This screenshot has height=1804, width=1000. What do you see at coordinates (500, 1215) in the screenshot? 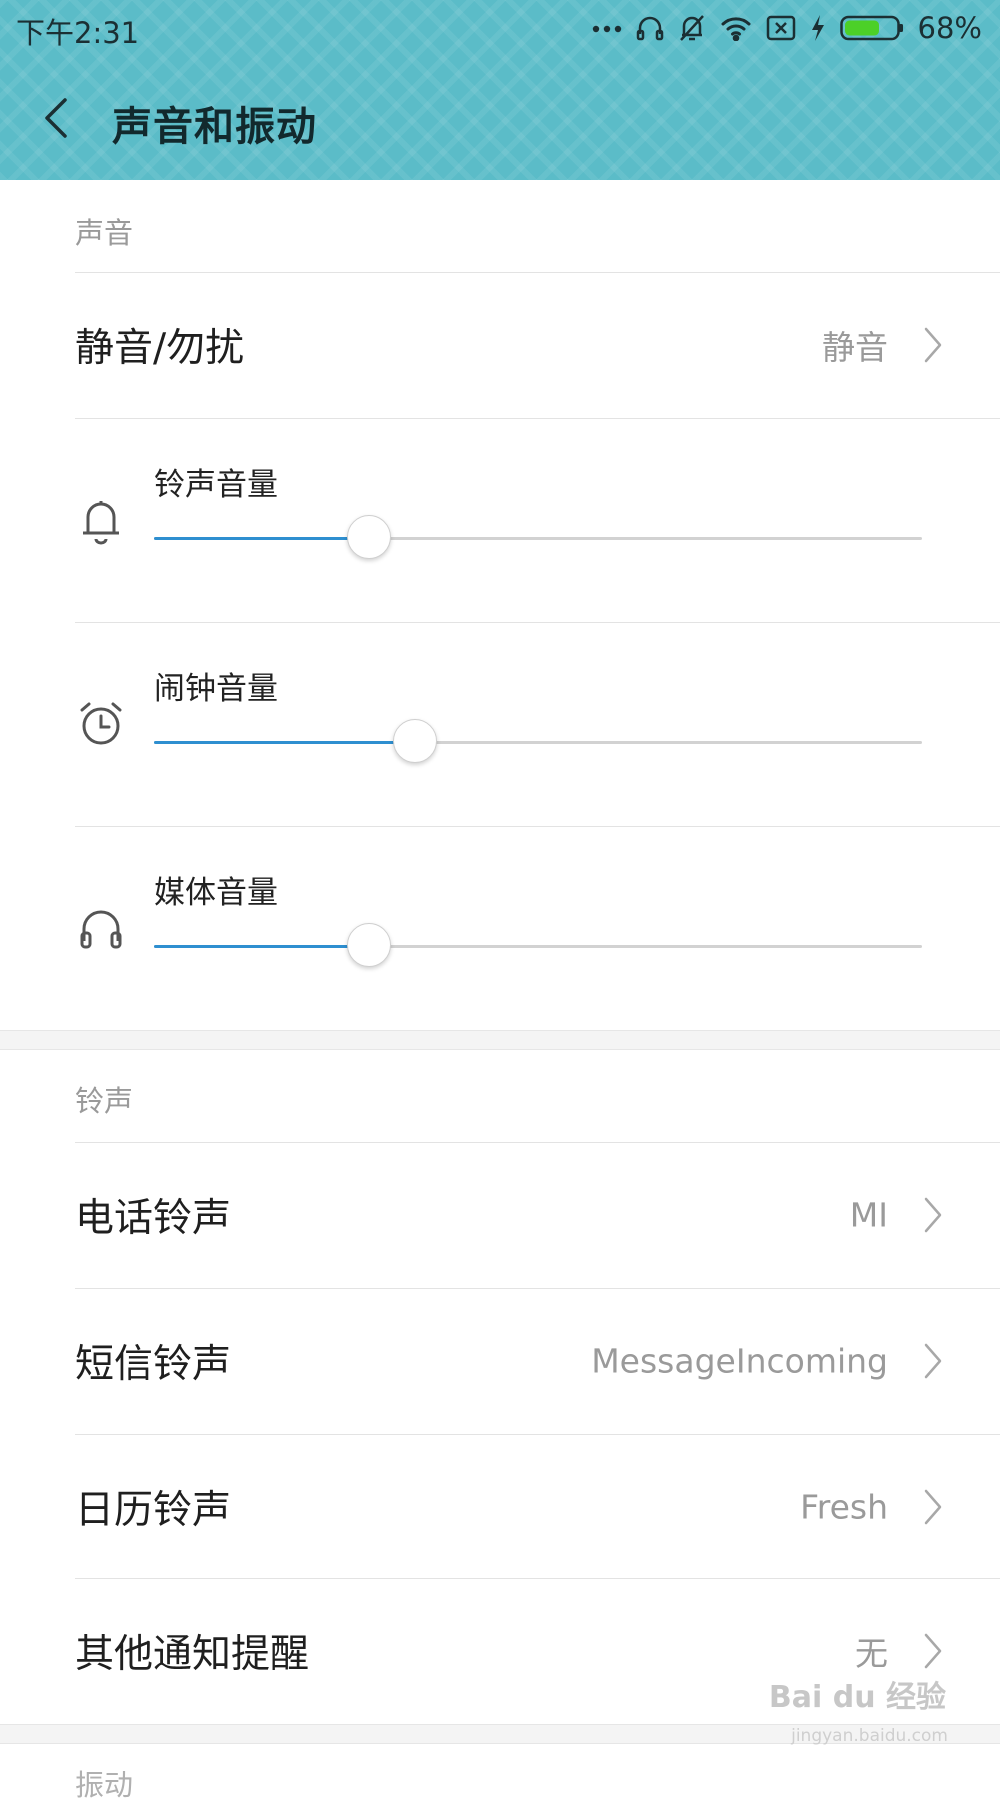
I see `phone-ringtone-row: 电话铃声 MI` at bounding box center [500, 1215].